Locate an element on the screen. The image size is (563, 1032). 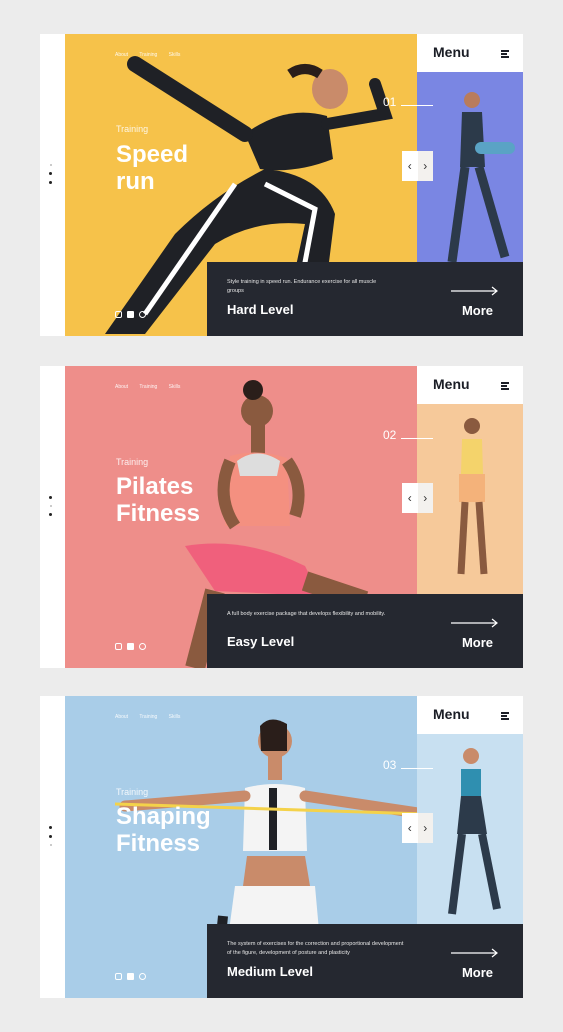
title-line-1: Pilates is located at coordinates (155, 486).